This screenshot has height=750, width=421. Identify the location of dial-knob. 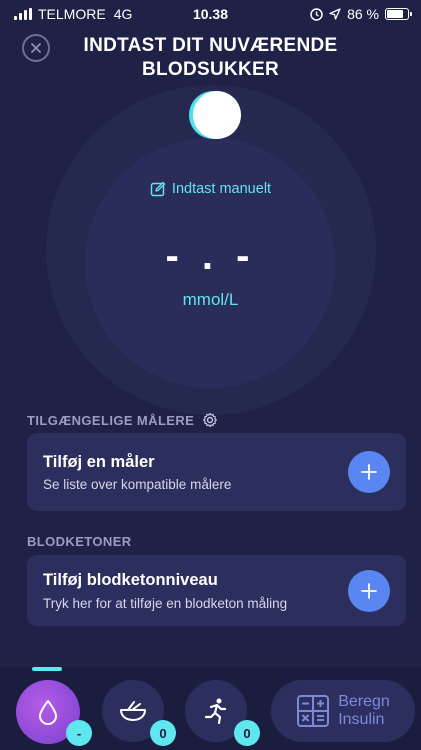
(217, 115).